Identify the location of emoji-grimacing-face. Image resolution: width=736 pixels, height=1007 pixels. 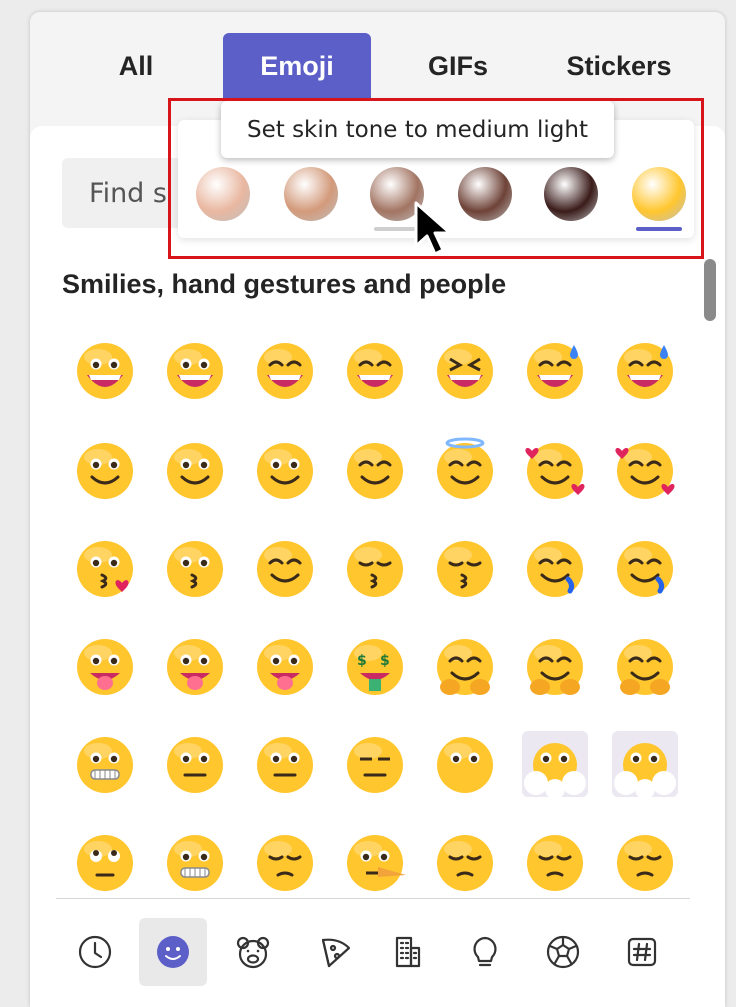
(195, 862).